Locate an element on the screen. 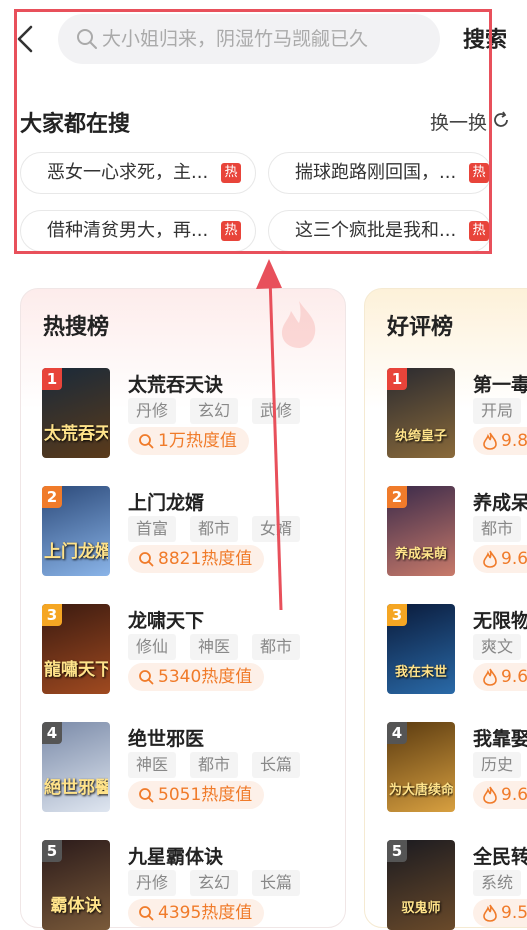  cover-title: 上门龙婿 is located at coordinates (76, 552).